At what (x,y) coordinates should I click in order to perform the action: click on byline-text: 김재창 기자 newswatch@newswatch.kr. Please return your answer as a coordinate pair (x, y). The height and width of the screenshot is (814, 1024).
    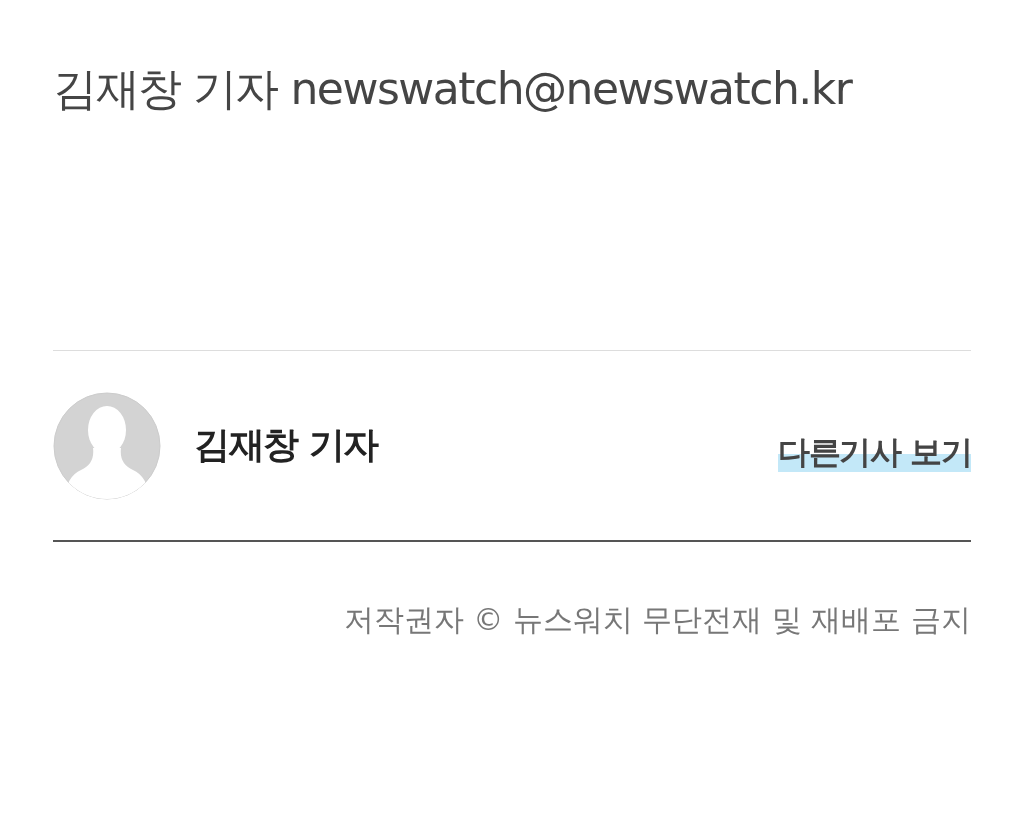
    Looking at the image, I should click on (453, 89).